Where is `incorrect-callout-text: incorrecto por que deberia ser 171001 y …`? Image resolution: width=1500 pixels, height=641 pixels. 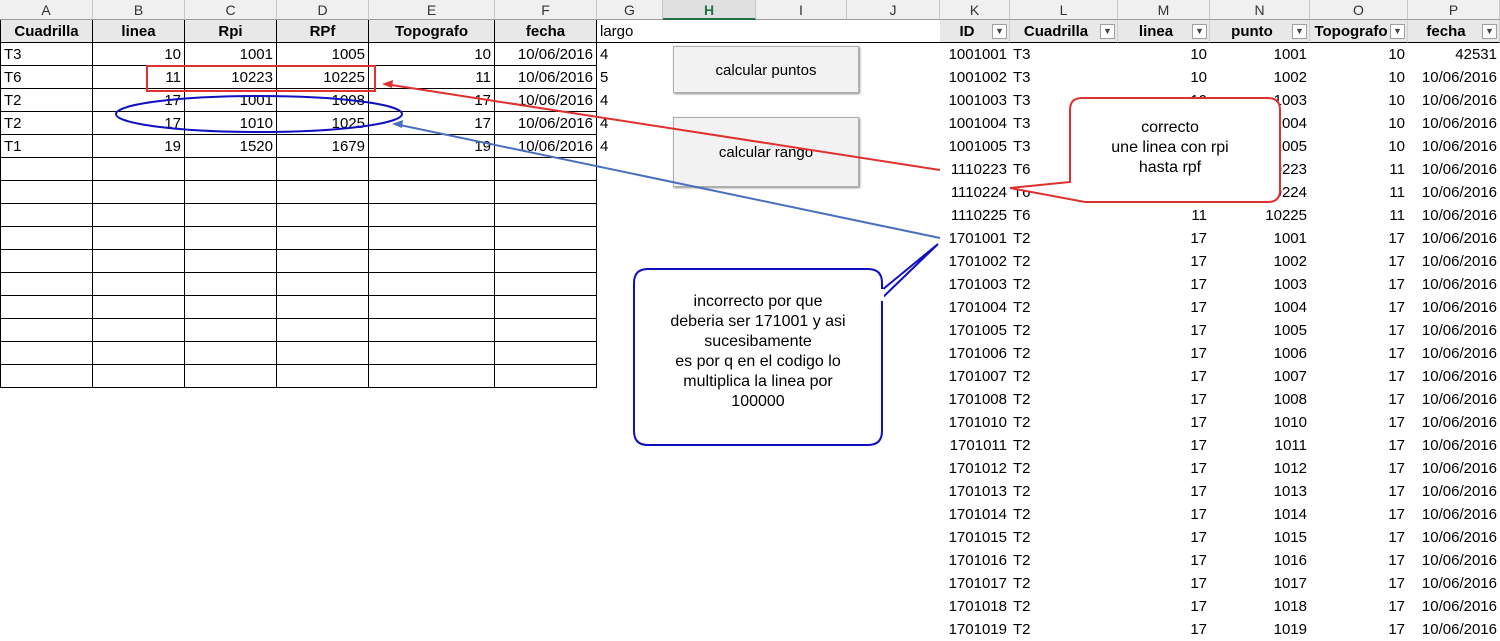
incorrect-callout-text: incorrecto por que deberia ser 171001 y … is located at coordinates (758, 352).